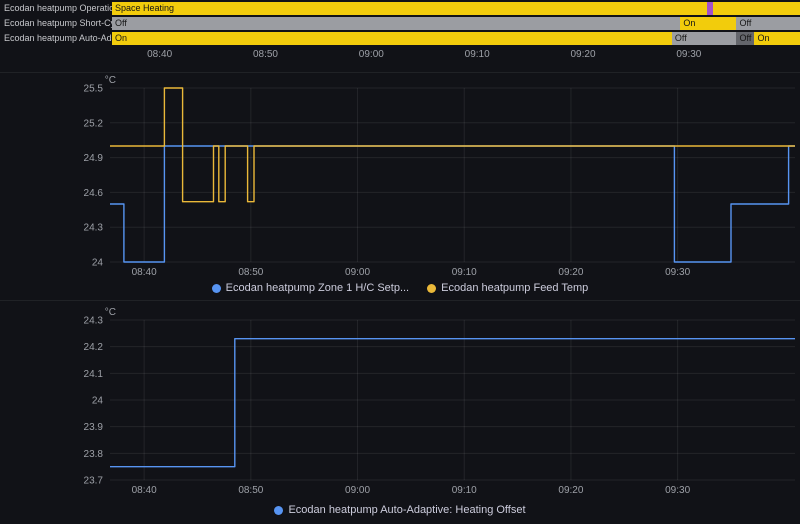 The image size is (800, 524). What do you see at coordinates (477, 54) in the screenshot?
I see `time-tick-label: 09:10` at bounding box center [477, 54].